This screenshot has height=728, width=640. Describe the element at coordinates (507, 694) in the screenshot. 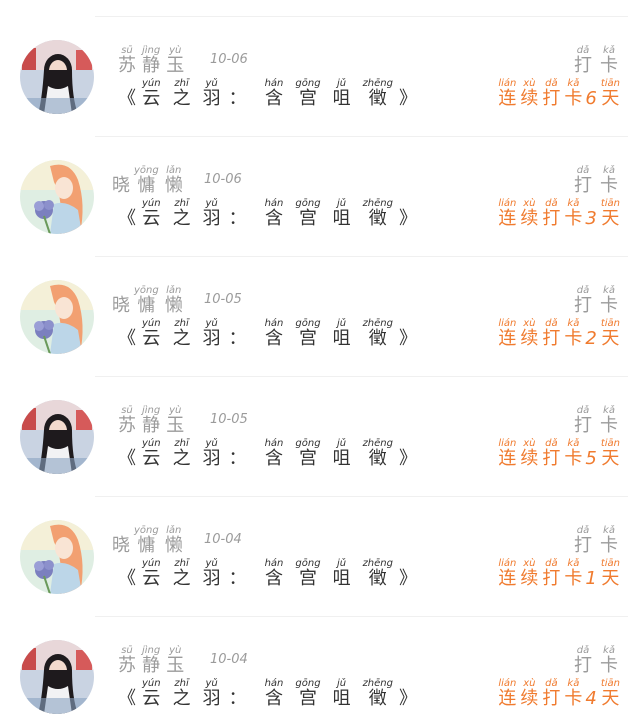

I see `streak-char: lián 连` at that location.